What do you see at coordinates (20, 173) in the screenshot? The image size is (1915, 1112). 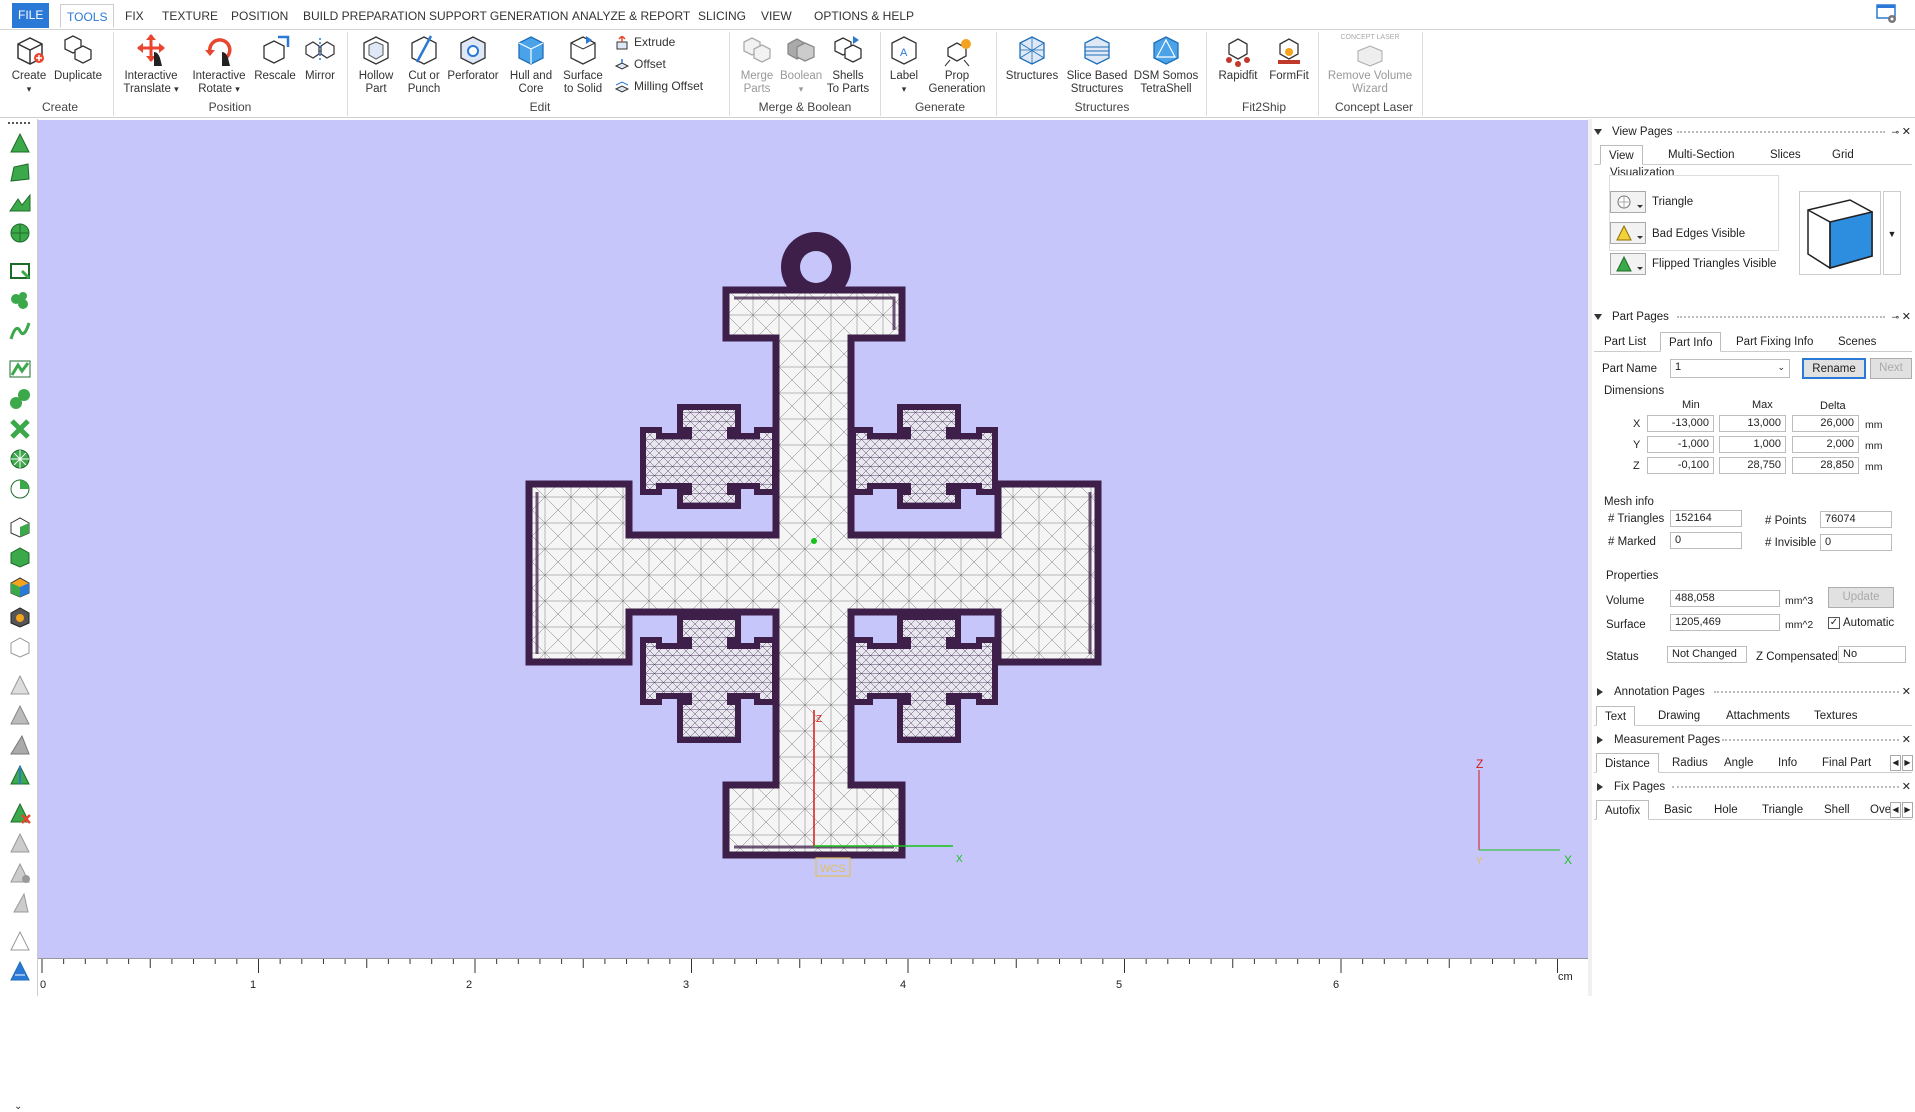 I see `select-surface-tool-icon` at bounding box center [20, 173].